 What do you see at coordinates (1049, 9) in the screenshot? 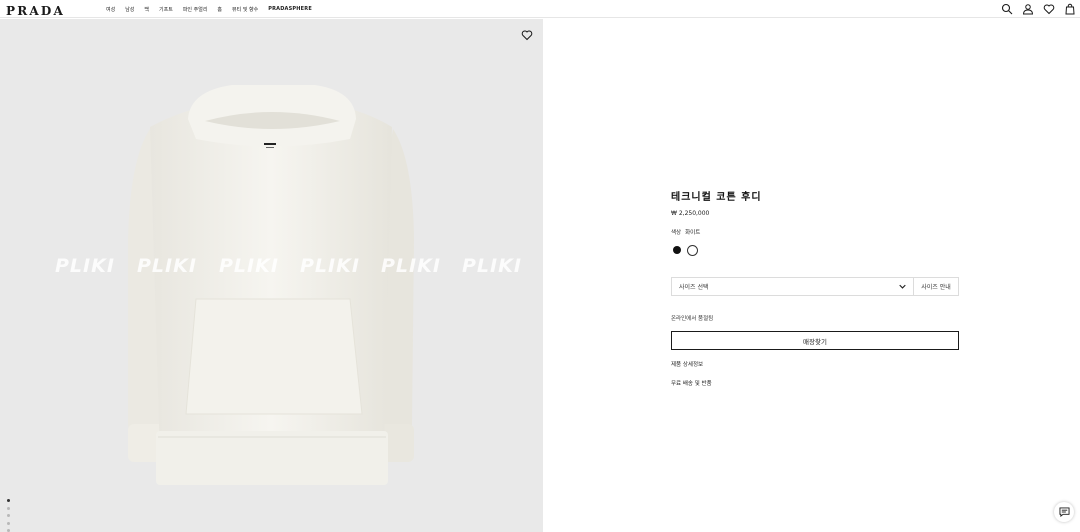
I see `wishlist-icon` at bounding box center [1049, 9].